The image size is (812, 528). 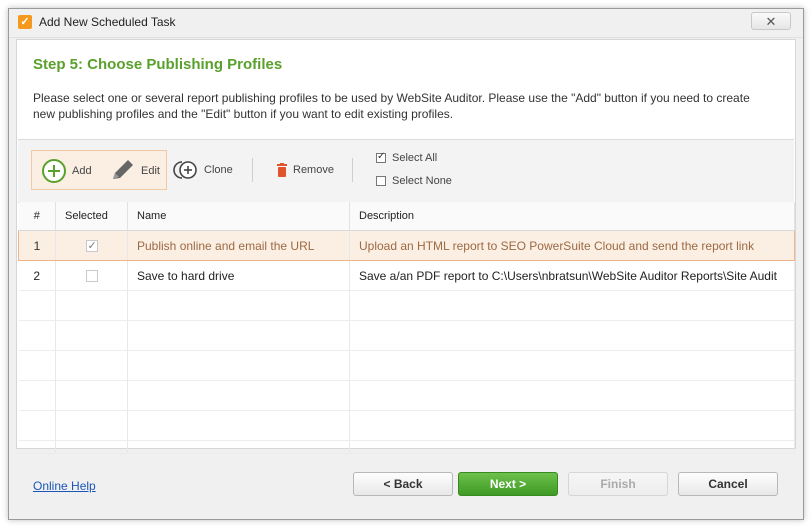 I want to click on table-header-row: # Selected Name Description, so click(x=406, y=216).